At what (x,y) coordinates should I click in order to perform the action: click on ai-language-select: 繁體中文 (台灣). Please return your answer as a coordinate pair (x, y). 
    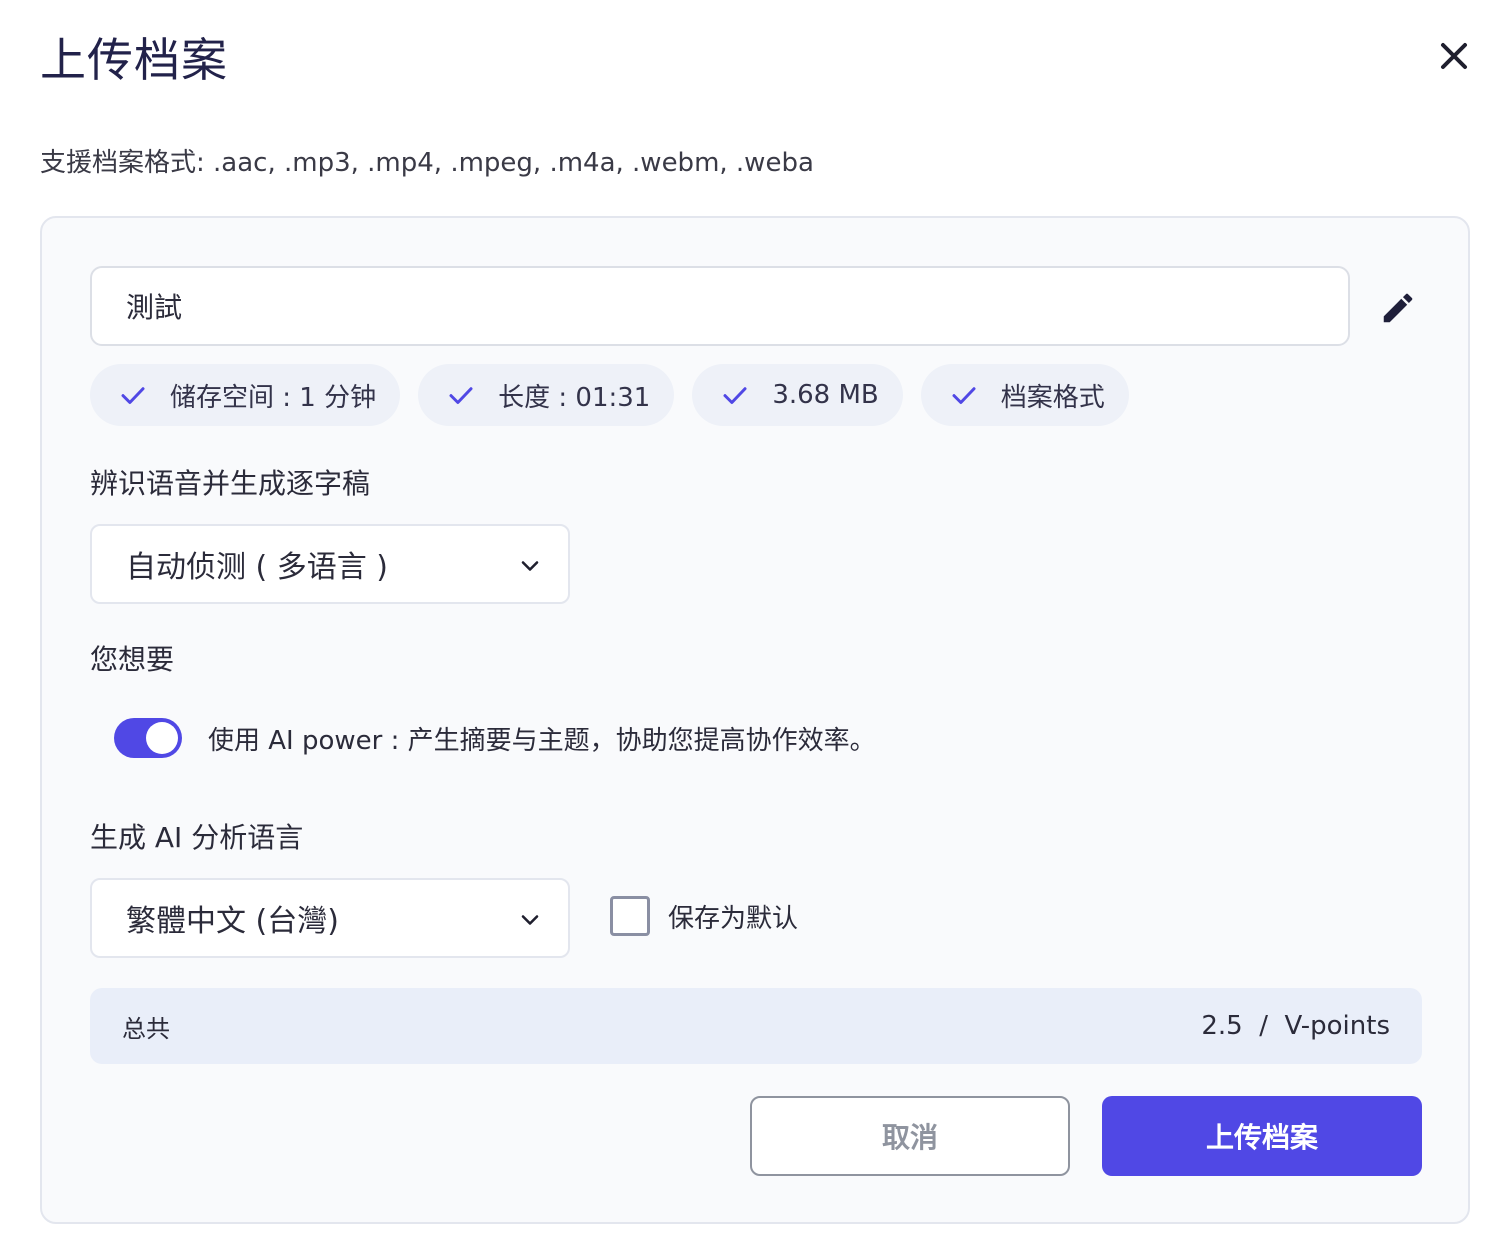
    Looking at the image, I should click on (330, 918).